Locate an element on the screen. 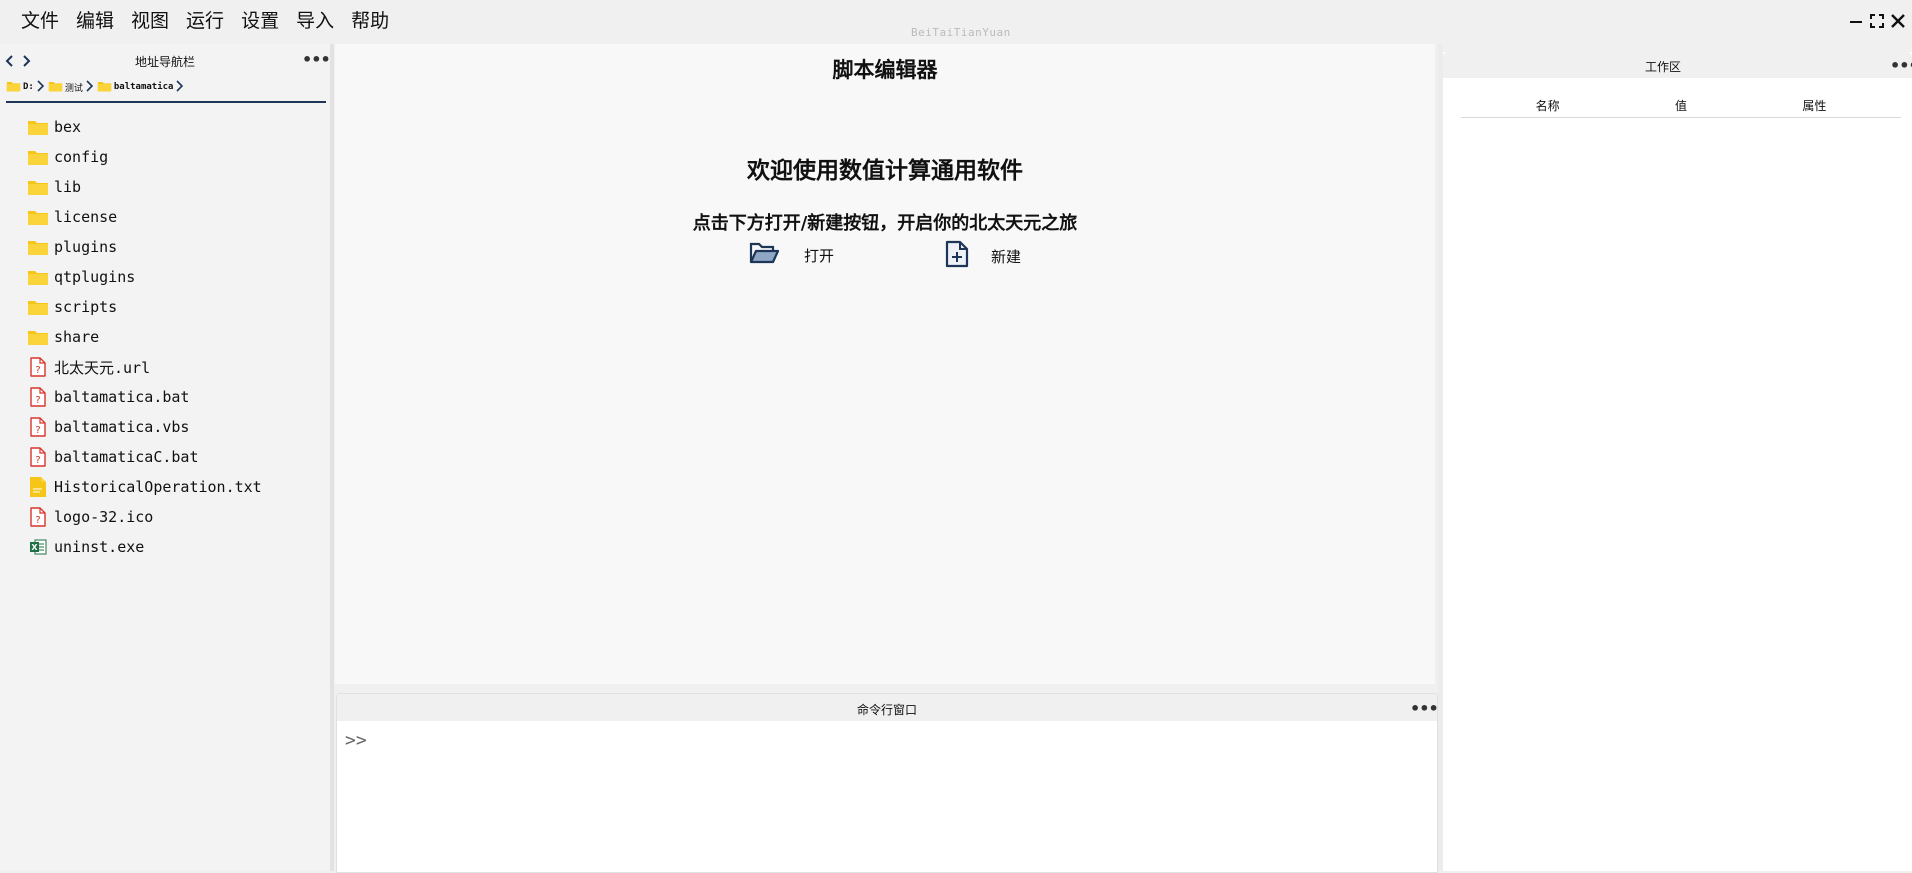 Image resolution: width=1912 pixels, height=873 pixels. menu-import: 导入 is located at coordinates (315, 19).